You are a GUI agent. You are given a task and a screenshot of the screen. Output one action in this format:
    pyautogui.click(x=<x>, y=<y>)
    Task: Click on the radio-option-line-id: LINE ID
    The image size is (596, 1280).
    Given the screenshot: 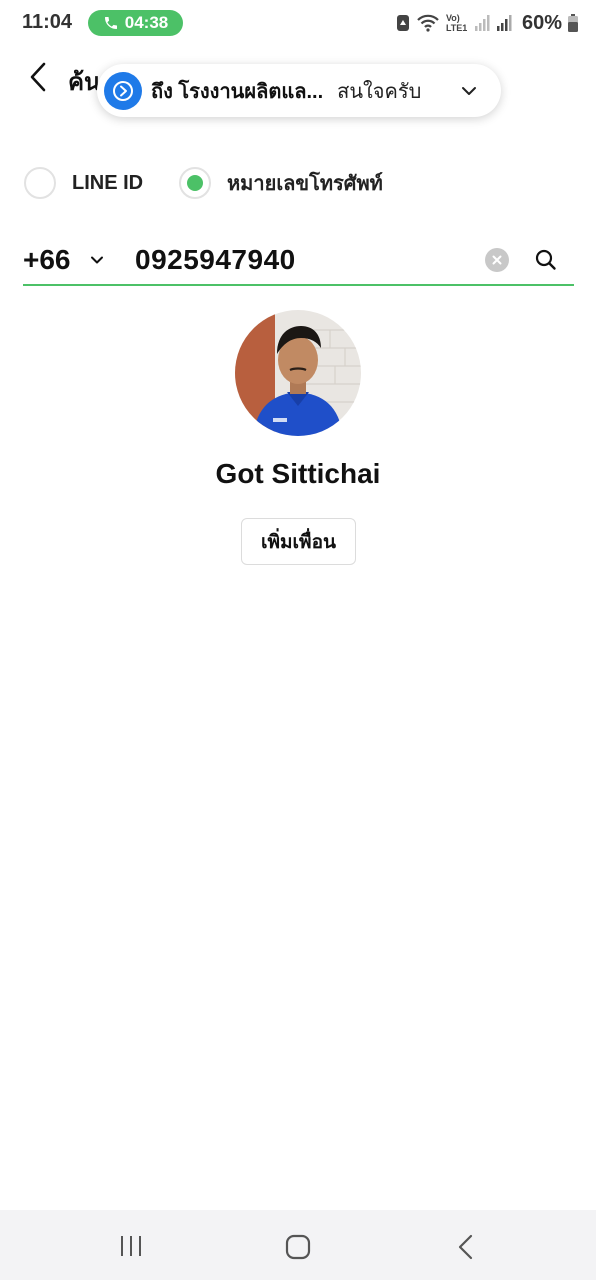 What is the action you would take?
    pyautogui.click(x=83, y=183)
    